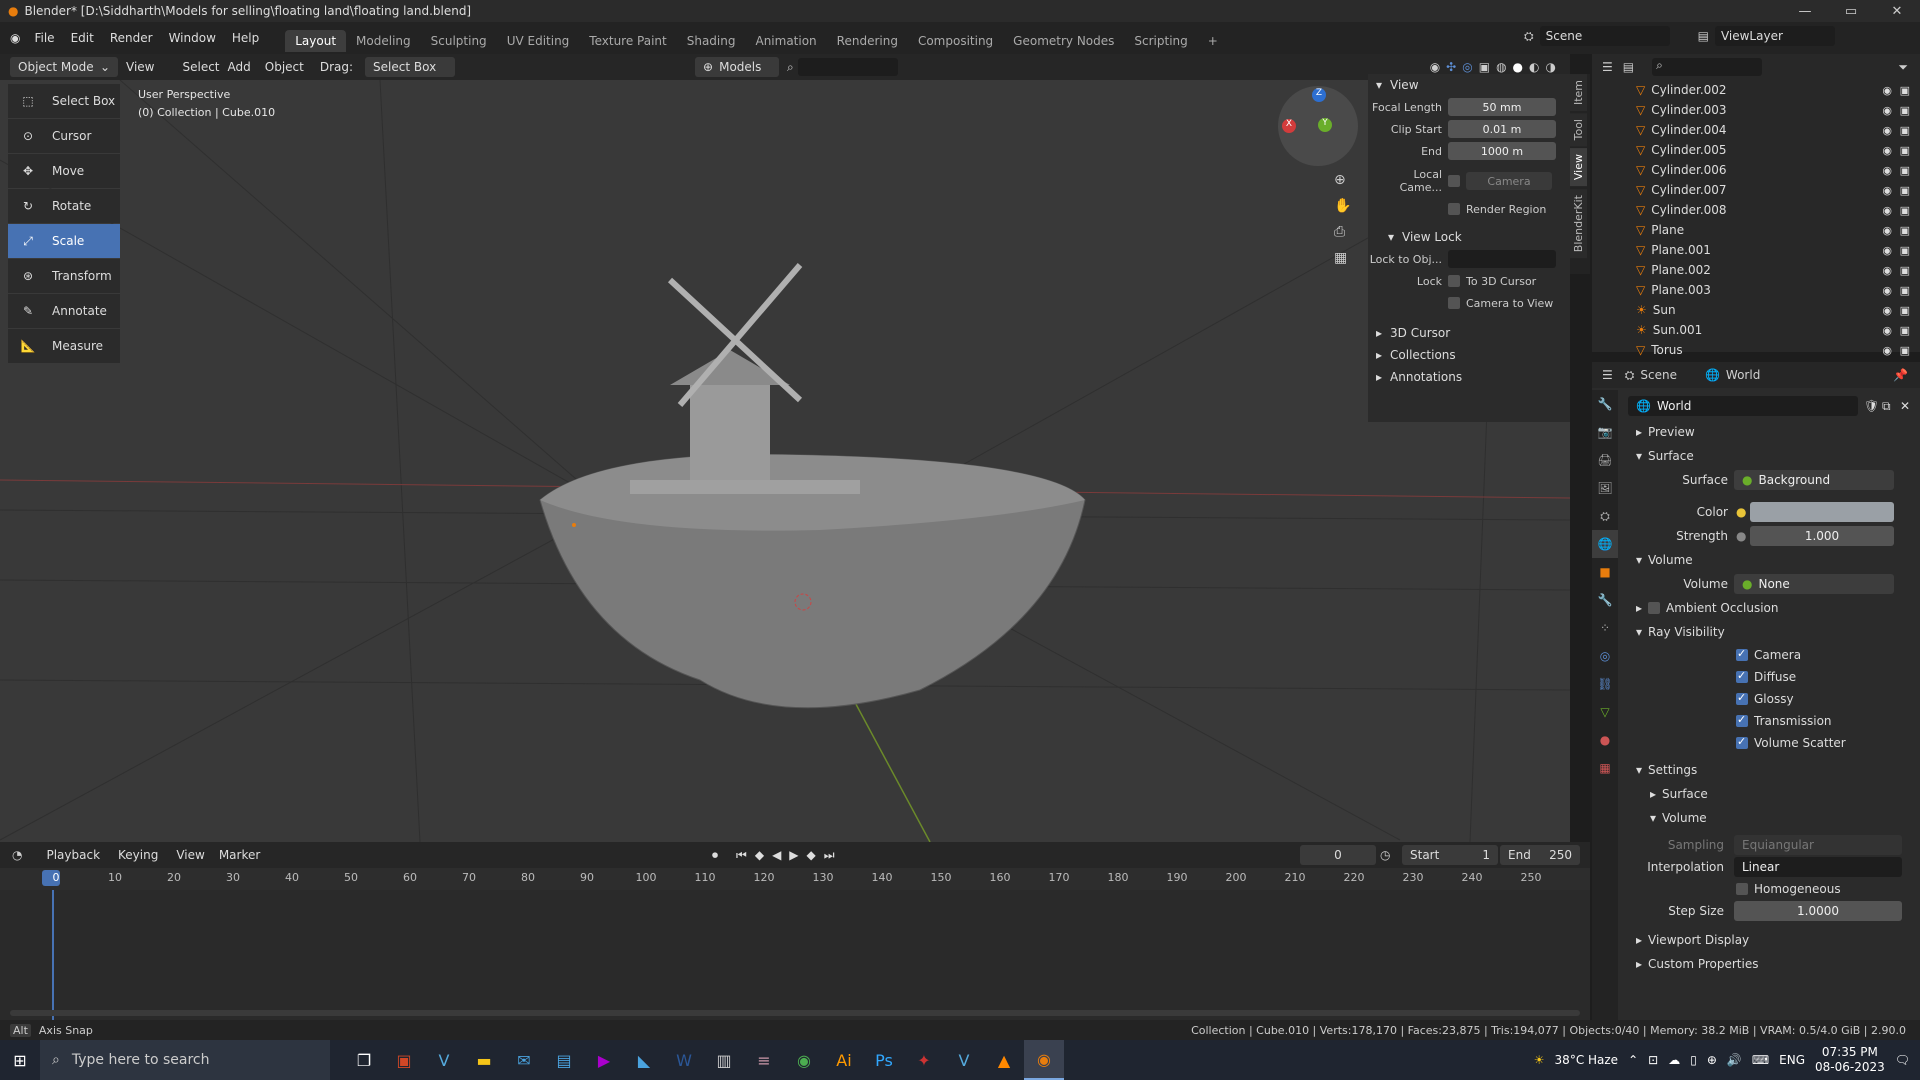  What do you see at coordinates (1756, 330) in the screenshot?
I see `outliner-item: ☀ Sun.001 ◉ ▣` at bounding box center [1756, 330].